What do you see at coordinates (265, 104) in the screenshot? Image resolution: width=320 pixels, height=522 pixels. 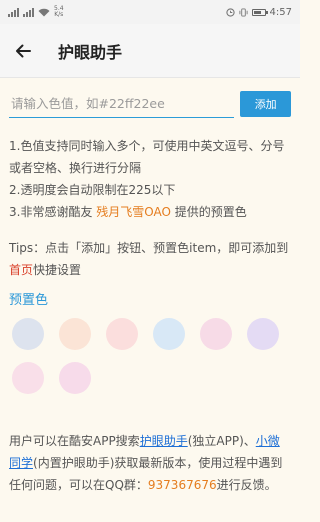 I see `add-button: 添加` at bounding box center [265, 104].